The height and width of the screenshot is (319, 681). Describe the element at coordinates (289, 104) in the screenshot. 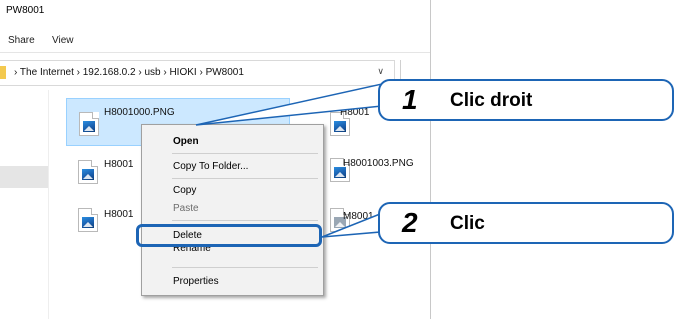

I see `callout-1-pointer` at that location.